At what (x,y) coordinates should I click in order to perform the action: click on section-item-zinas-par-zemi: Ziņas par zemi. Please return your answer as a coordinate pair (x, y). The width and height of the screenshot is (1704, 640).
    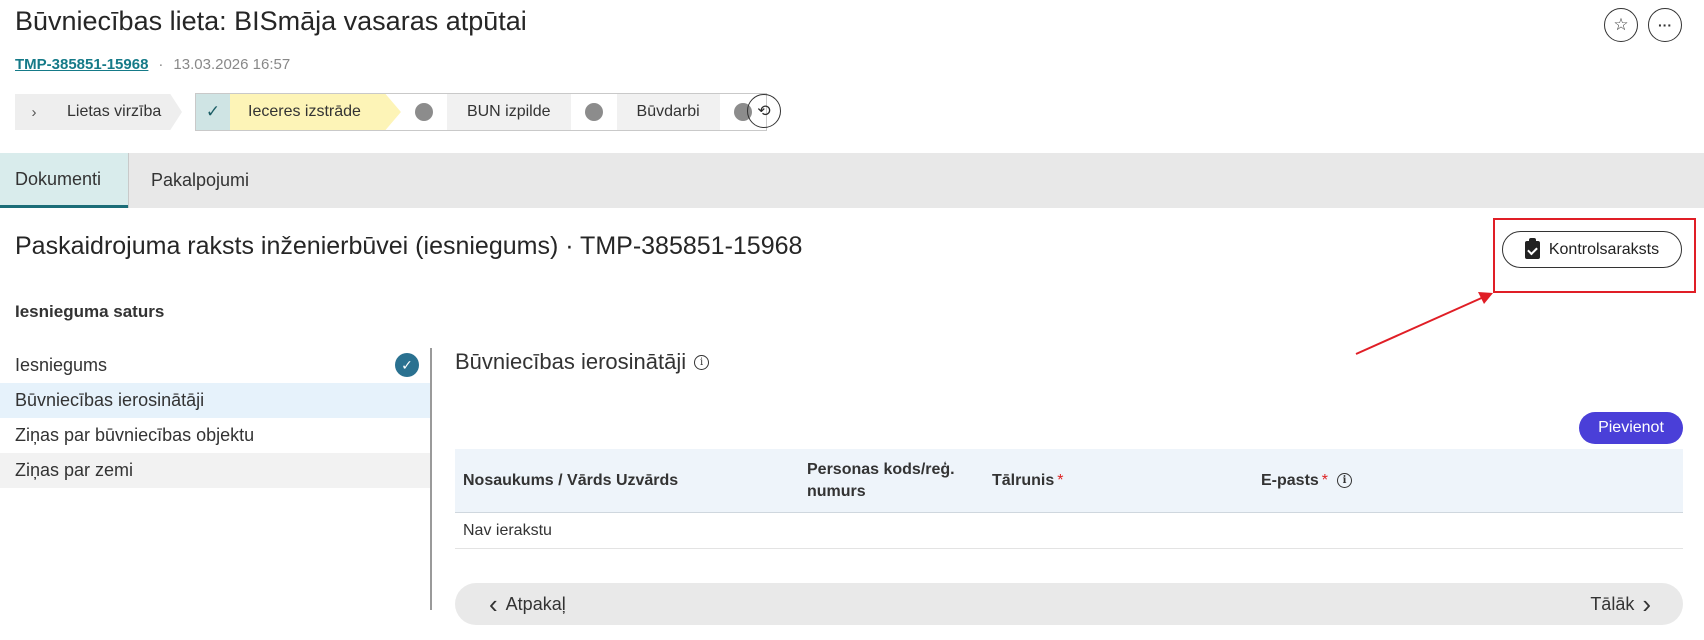
    Looking at the image, I should click on (215, 470).